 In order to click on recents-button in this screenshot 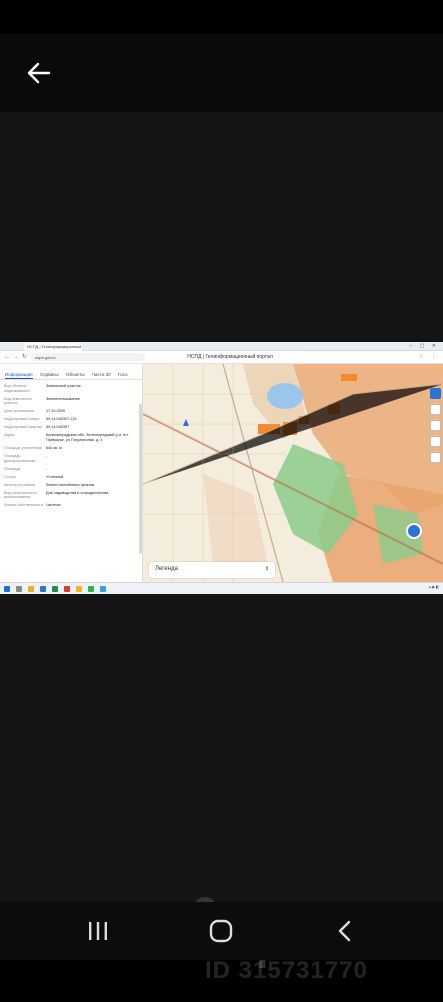, I will do `click(98, 931)`.